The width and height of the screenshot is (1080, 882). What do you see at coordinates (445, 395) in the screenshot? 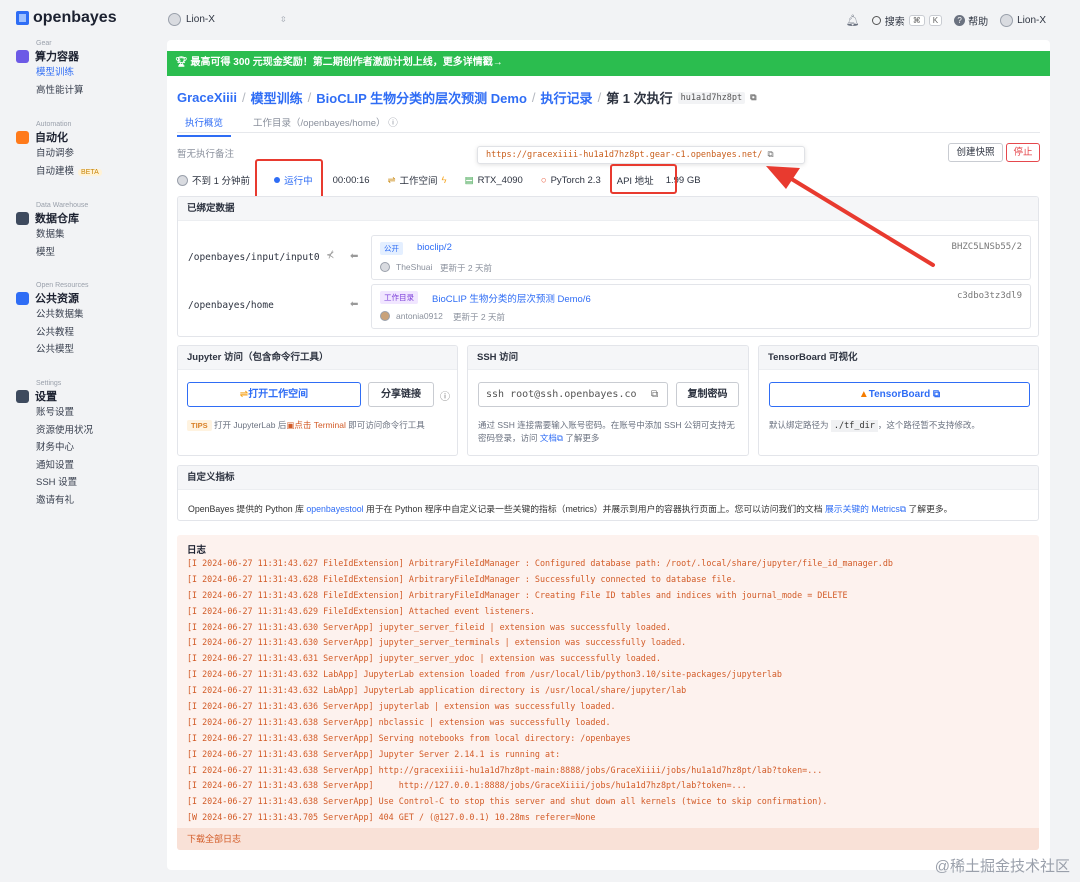
I see `info-icon: ⓘ` at bounding box center [445, 395].